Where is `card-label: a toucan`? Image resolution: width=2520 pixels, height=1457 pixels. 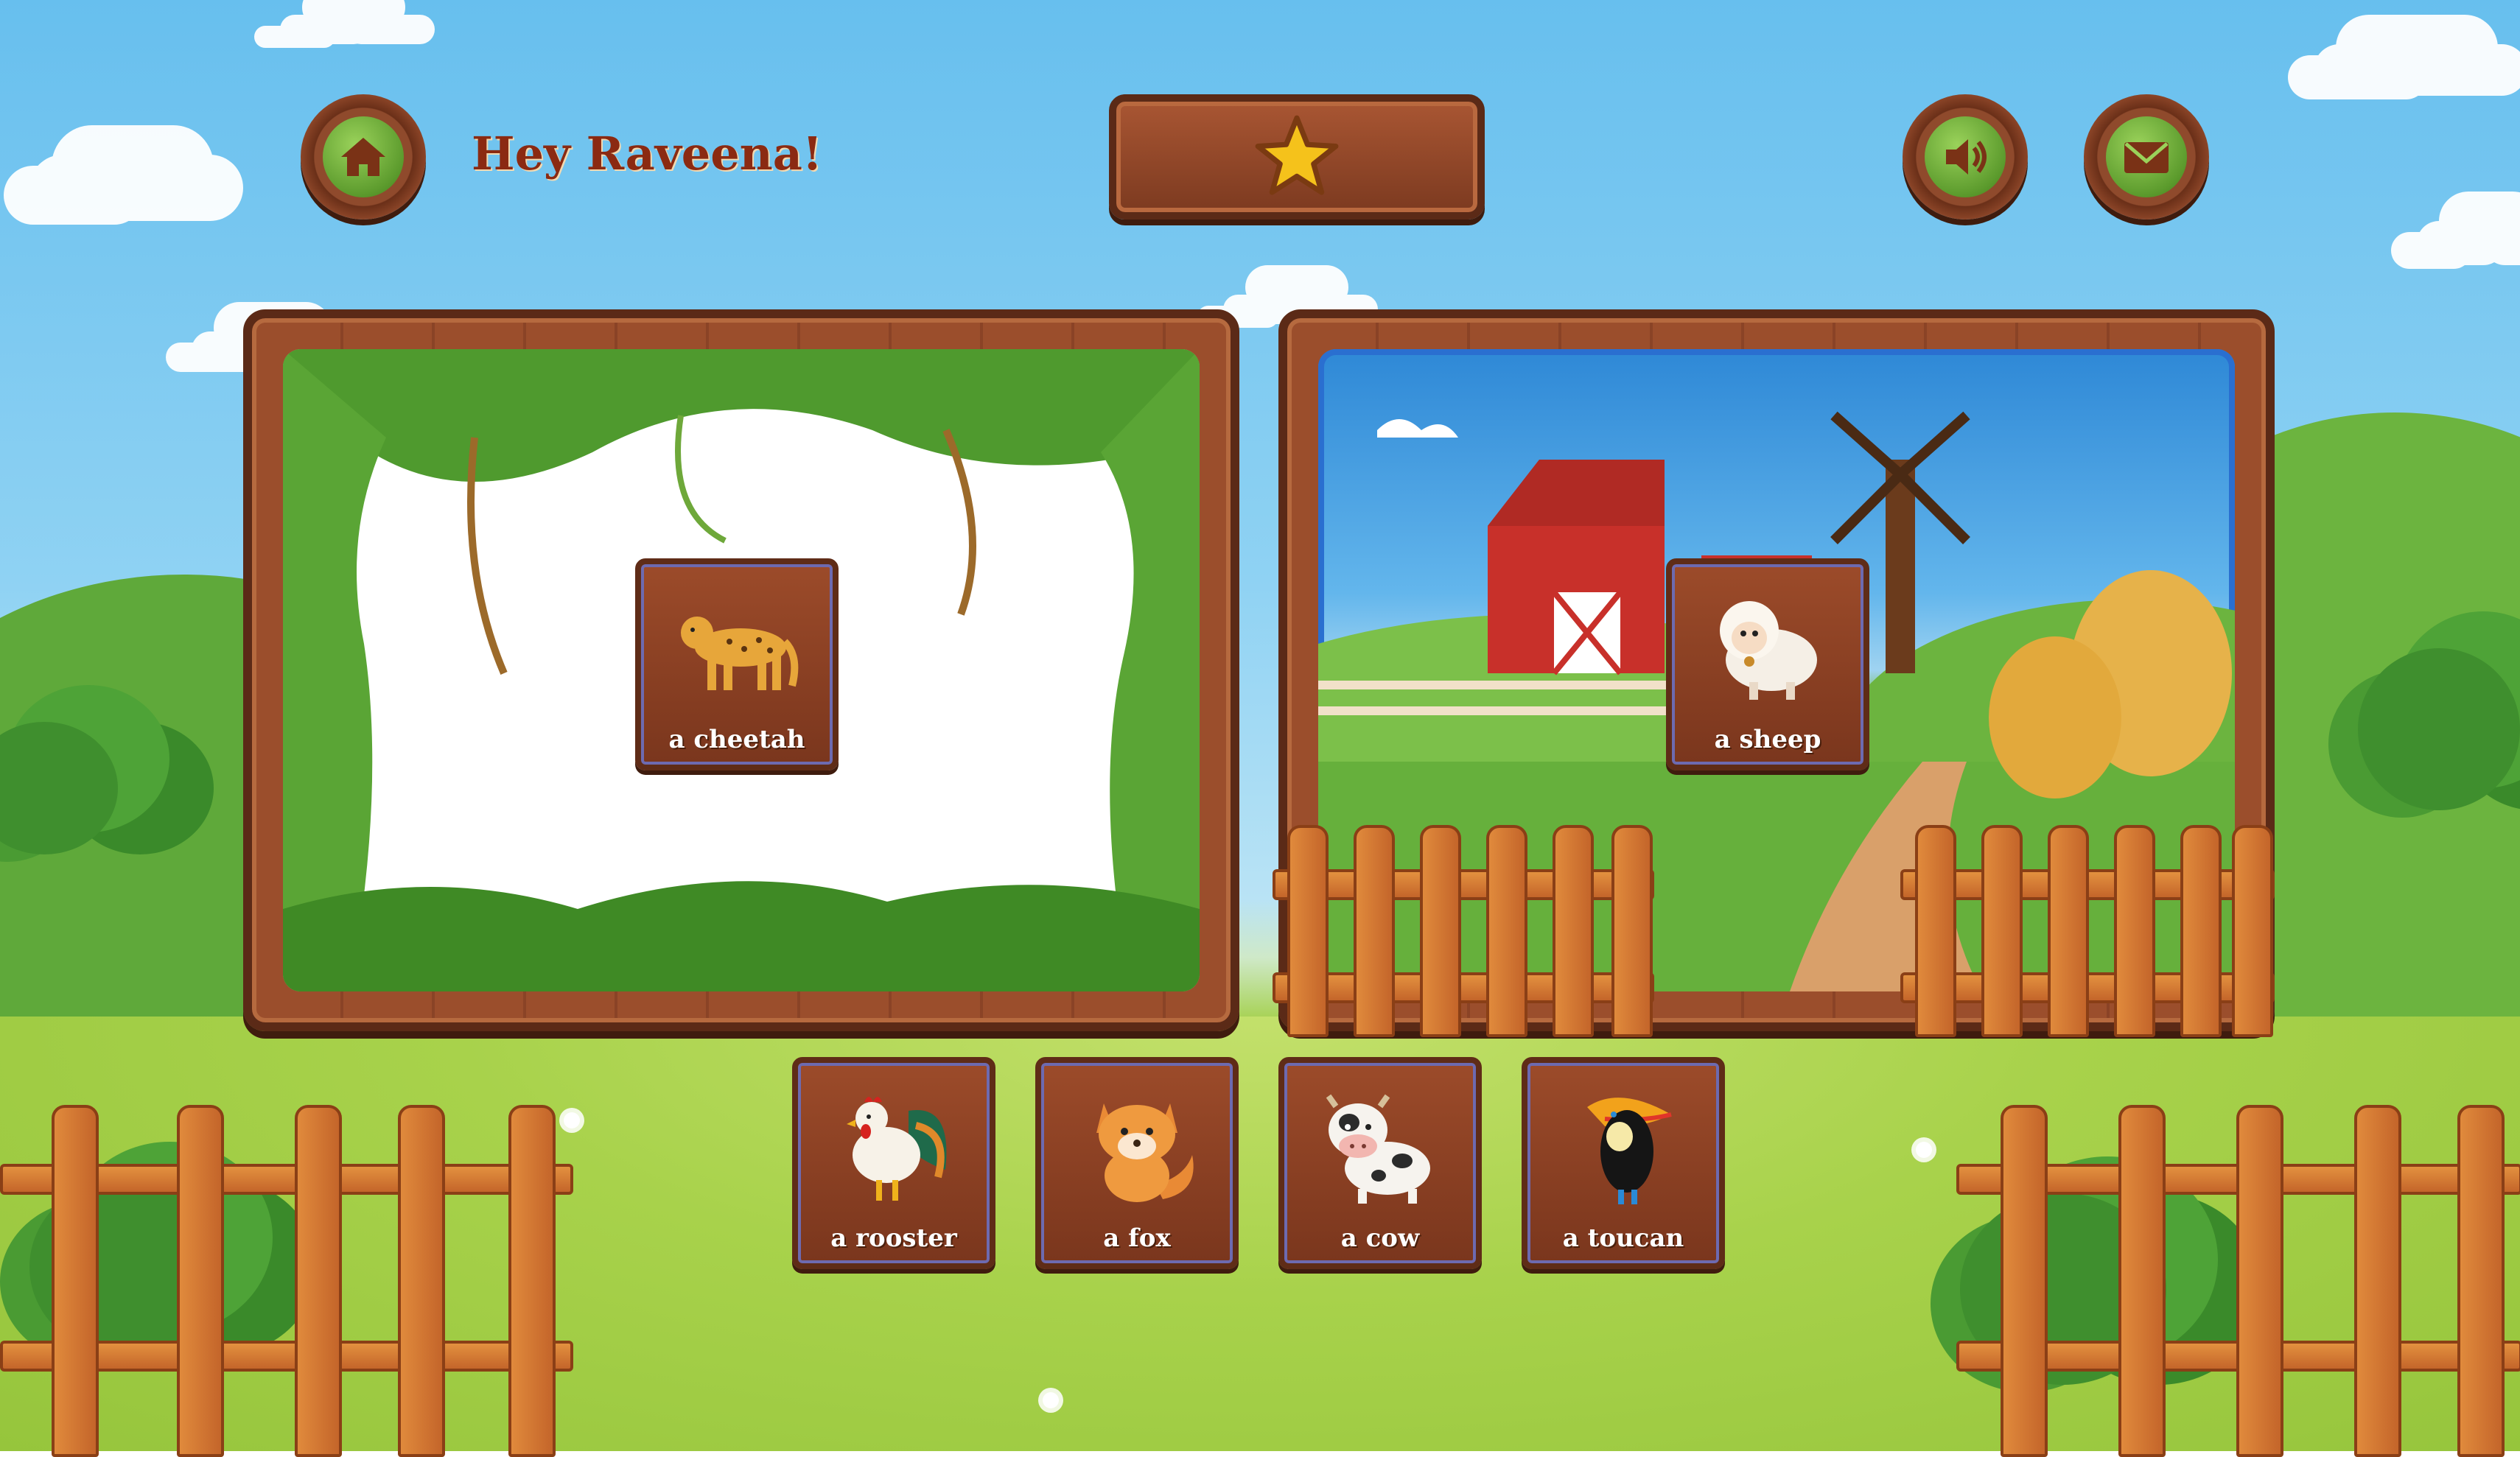
card-label: a toucan is located at coordinates (1623, 1238).